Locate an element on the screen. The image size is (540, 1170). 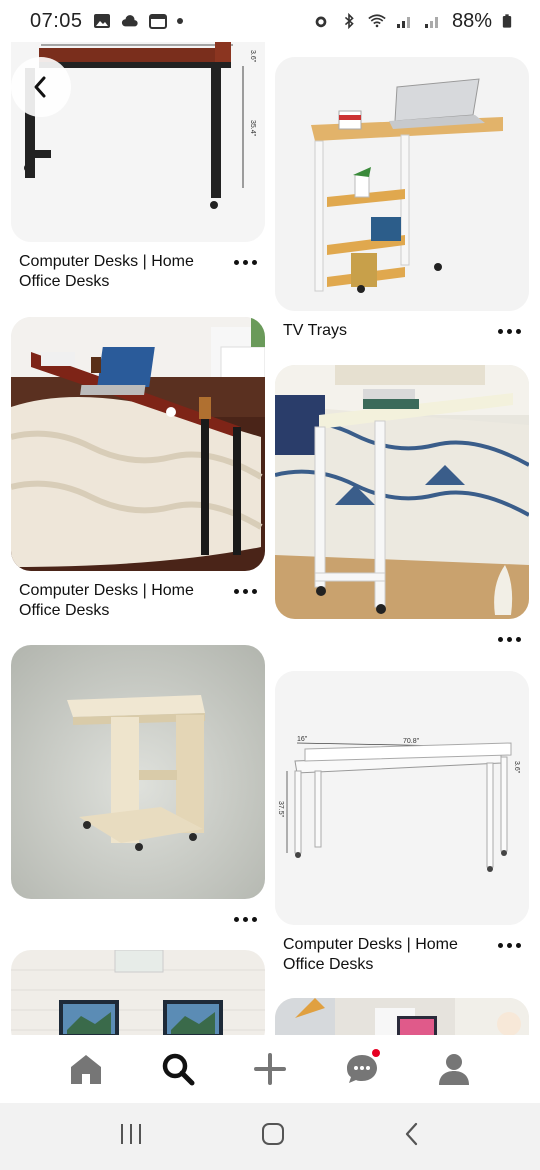
cloud-icon is located at coordinates (129, 21).